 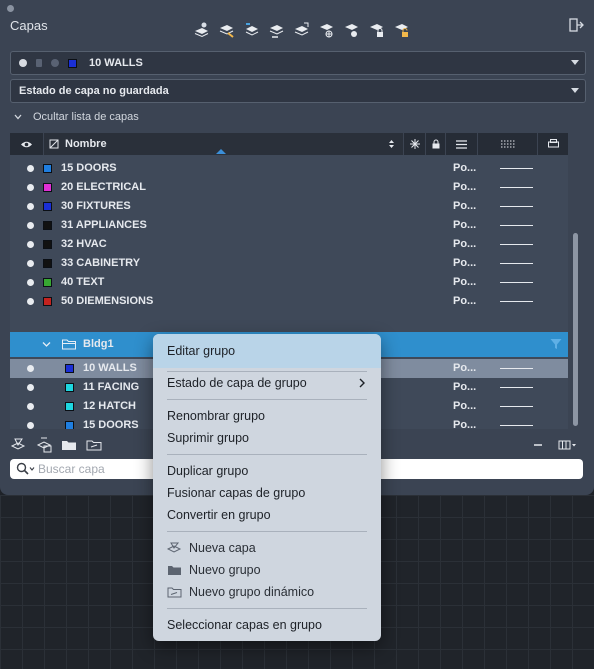 I want to click on lock-layer-icon, so click(x=376, y=29).